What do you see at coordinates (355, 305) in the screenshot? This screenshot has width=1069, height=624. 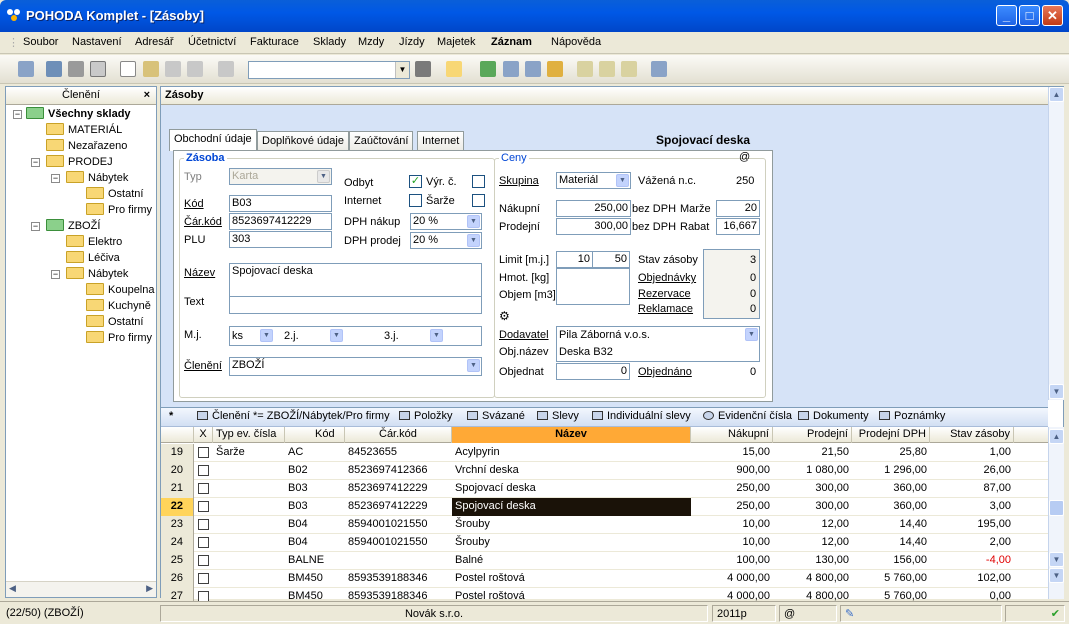 I see `text-field` at bounding box center [355, 305].